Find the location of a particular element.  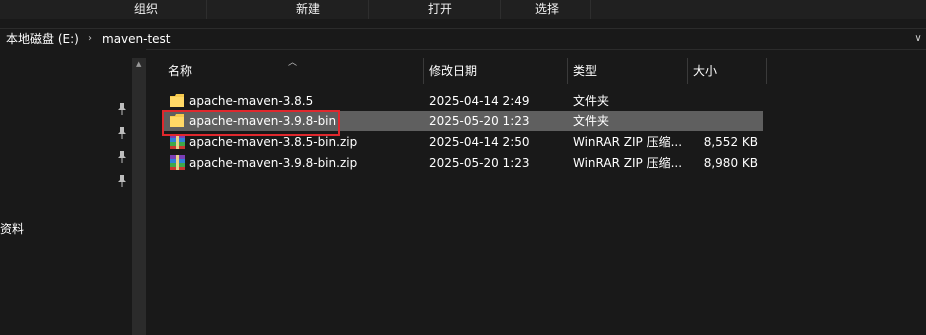

address-history-dropdown-icon: ∨ is located at coordinates (918, 39).